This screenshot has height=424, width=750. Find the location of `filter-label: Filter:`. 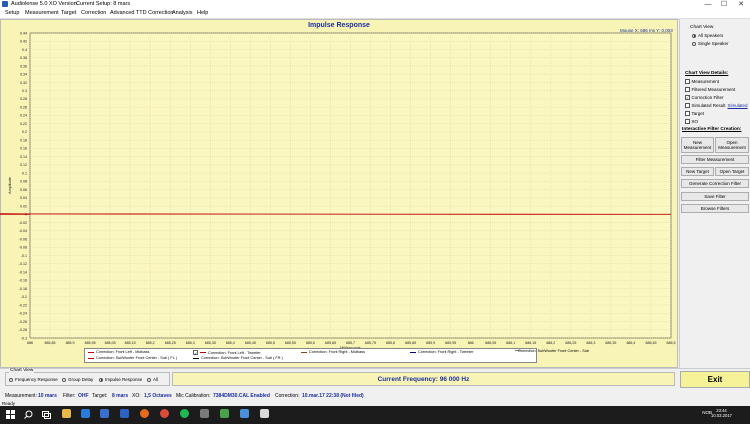

filter-label: Filter: is located at coordinates (69, 396).